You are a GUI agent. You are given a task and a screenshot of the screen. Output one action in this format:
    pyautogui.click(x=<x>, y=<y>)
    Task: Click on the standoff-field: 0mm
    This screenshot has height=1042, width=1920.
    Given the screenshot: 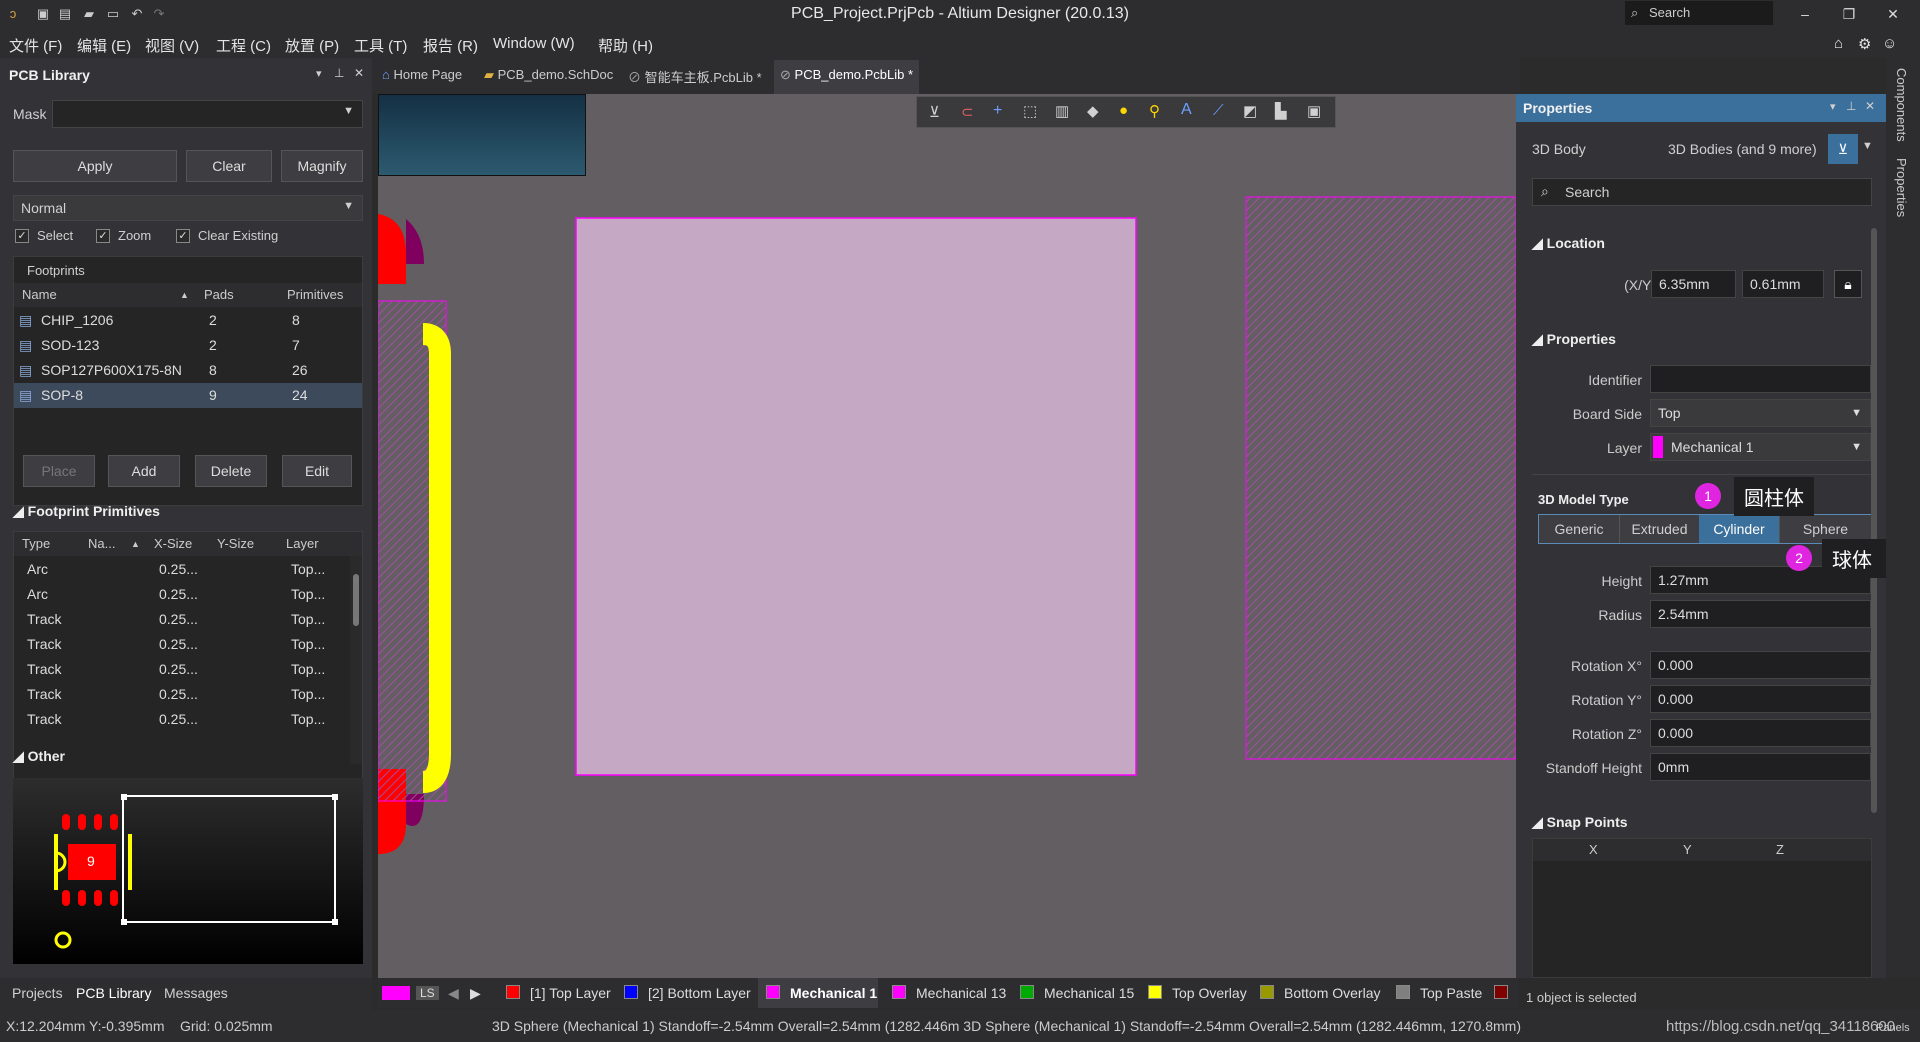 What is the action you would take?
    pyautogui.click(x=1760, y=767)
    